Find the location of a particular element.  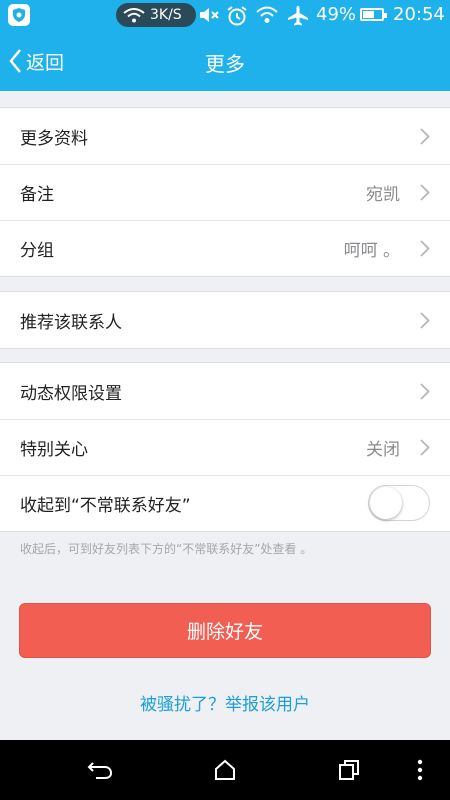

row-value: 呵呵 。 is located at coordinates (371, 250).